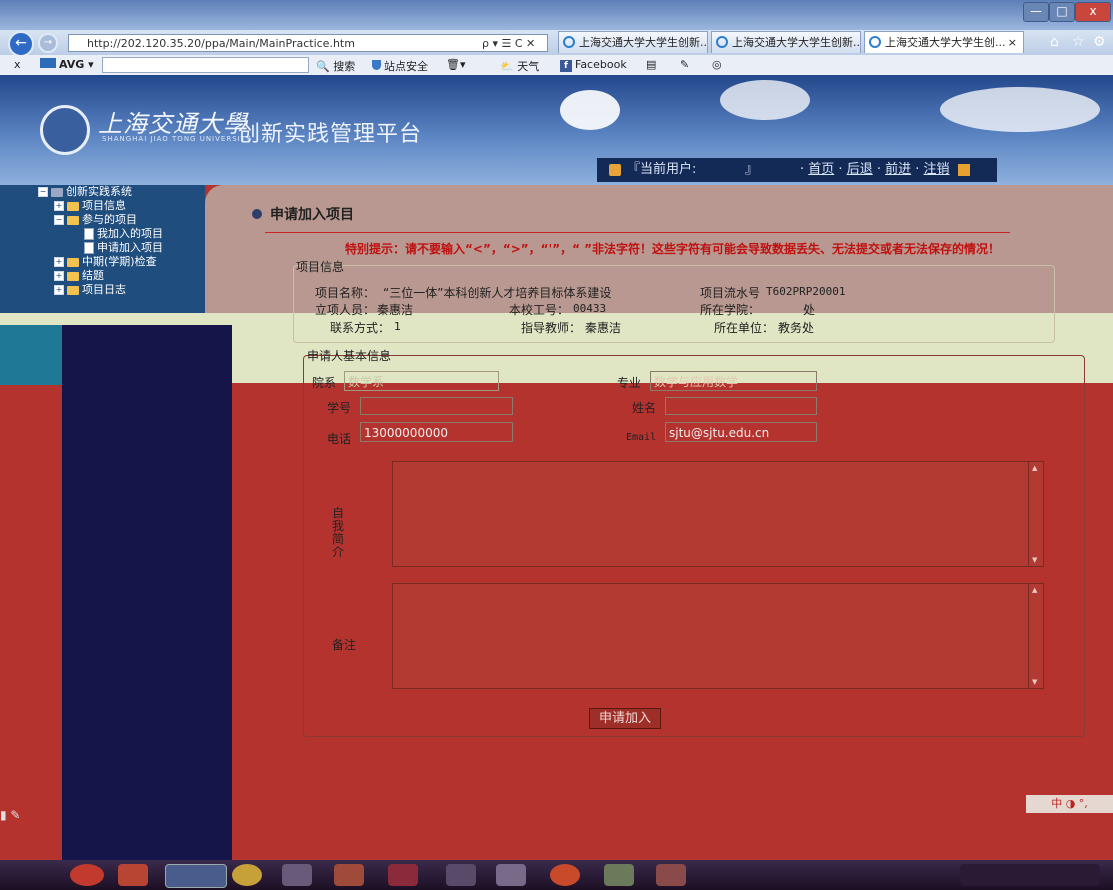 The width and height of the screenshot is (1113, 890). What do you see at coordinates (247, 875) in the screenshot?
I see `chrome-taskbar-icon` at bounding box center [247, 875].